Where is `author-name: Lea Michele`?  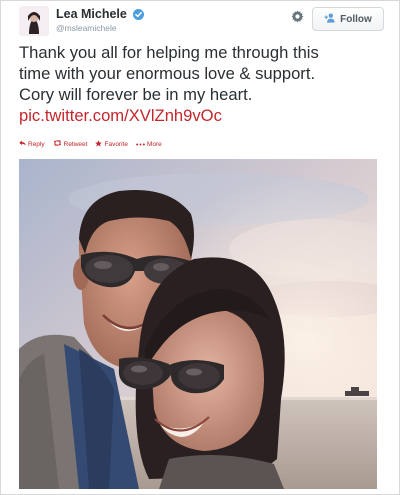 author-name: Lea Michele is located at coordinates (91, 14).